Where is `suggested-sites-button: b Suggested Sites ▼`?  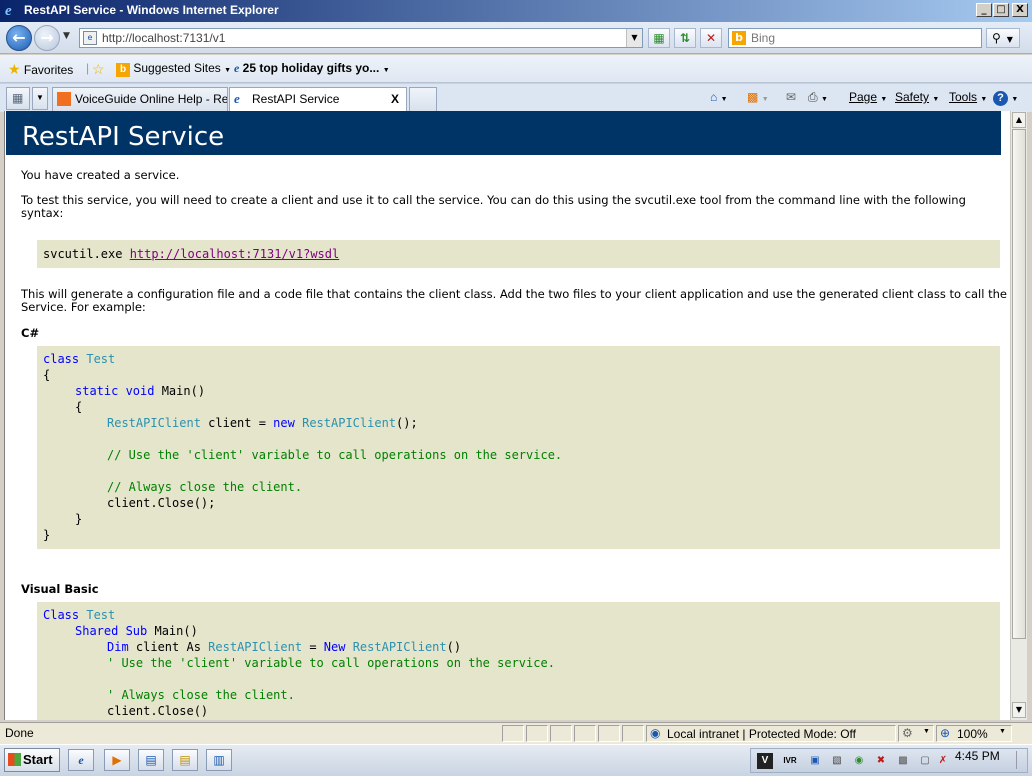 suggested-sites-button: b Suggested Sites ▼ is located at coordinates (173, 69).